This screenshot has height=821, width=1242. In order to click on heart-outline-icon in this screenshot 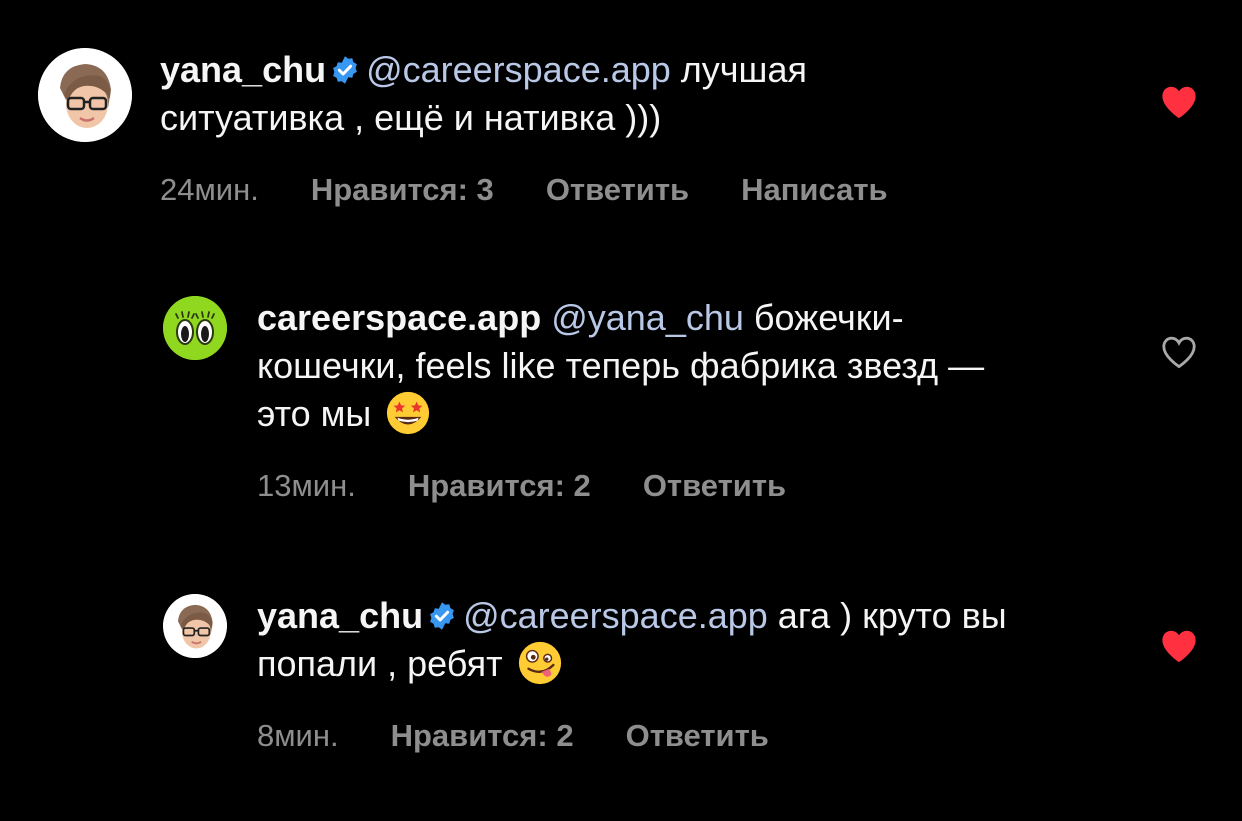, I will do `click(1179, 352)`.